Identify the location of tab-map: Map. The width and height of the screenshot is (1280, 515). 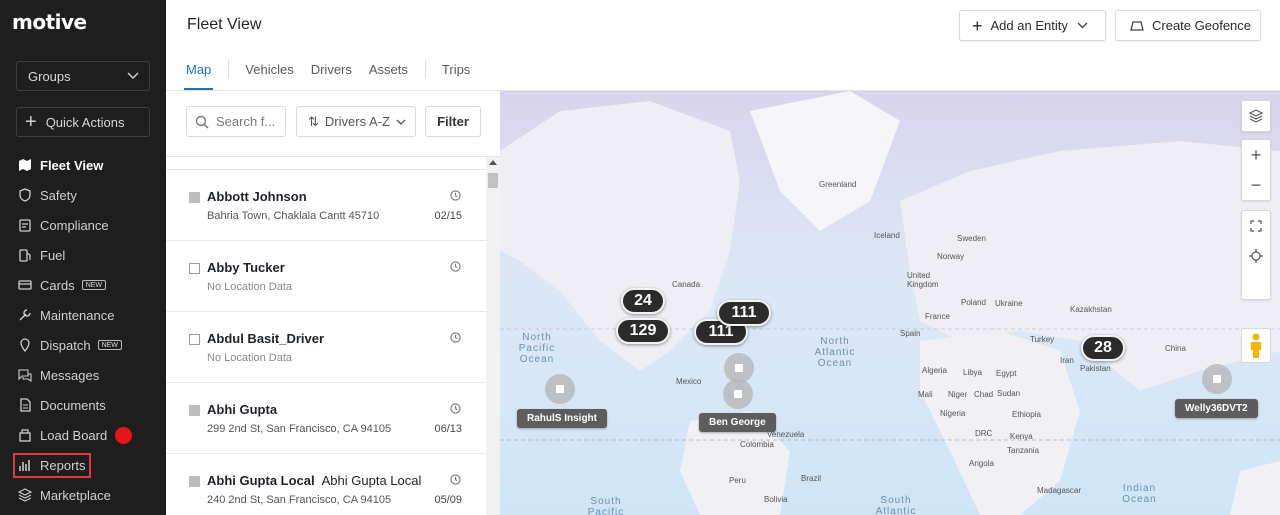
(198, 76).